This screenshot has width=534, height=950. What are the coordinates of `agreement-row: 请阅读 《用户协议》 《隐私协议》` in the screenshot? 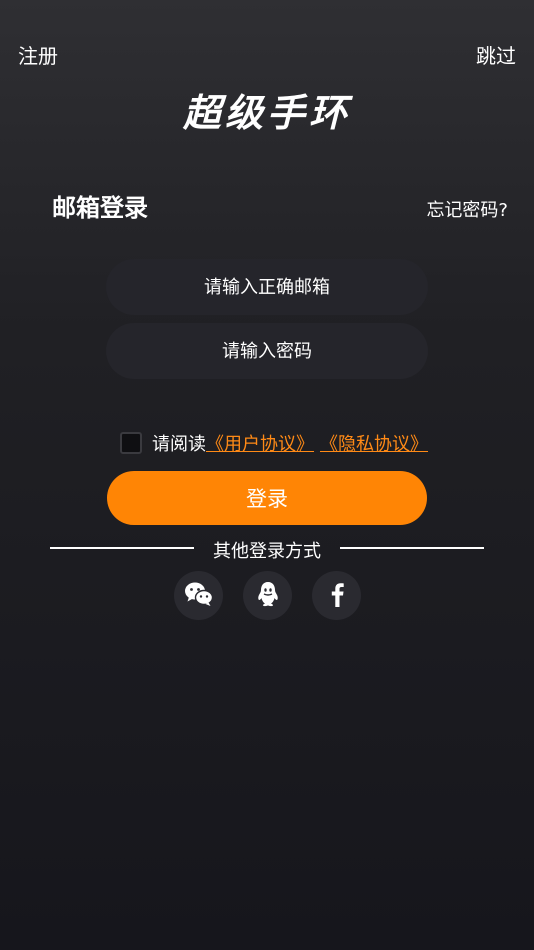 It's located at (274, 443).